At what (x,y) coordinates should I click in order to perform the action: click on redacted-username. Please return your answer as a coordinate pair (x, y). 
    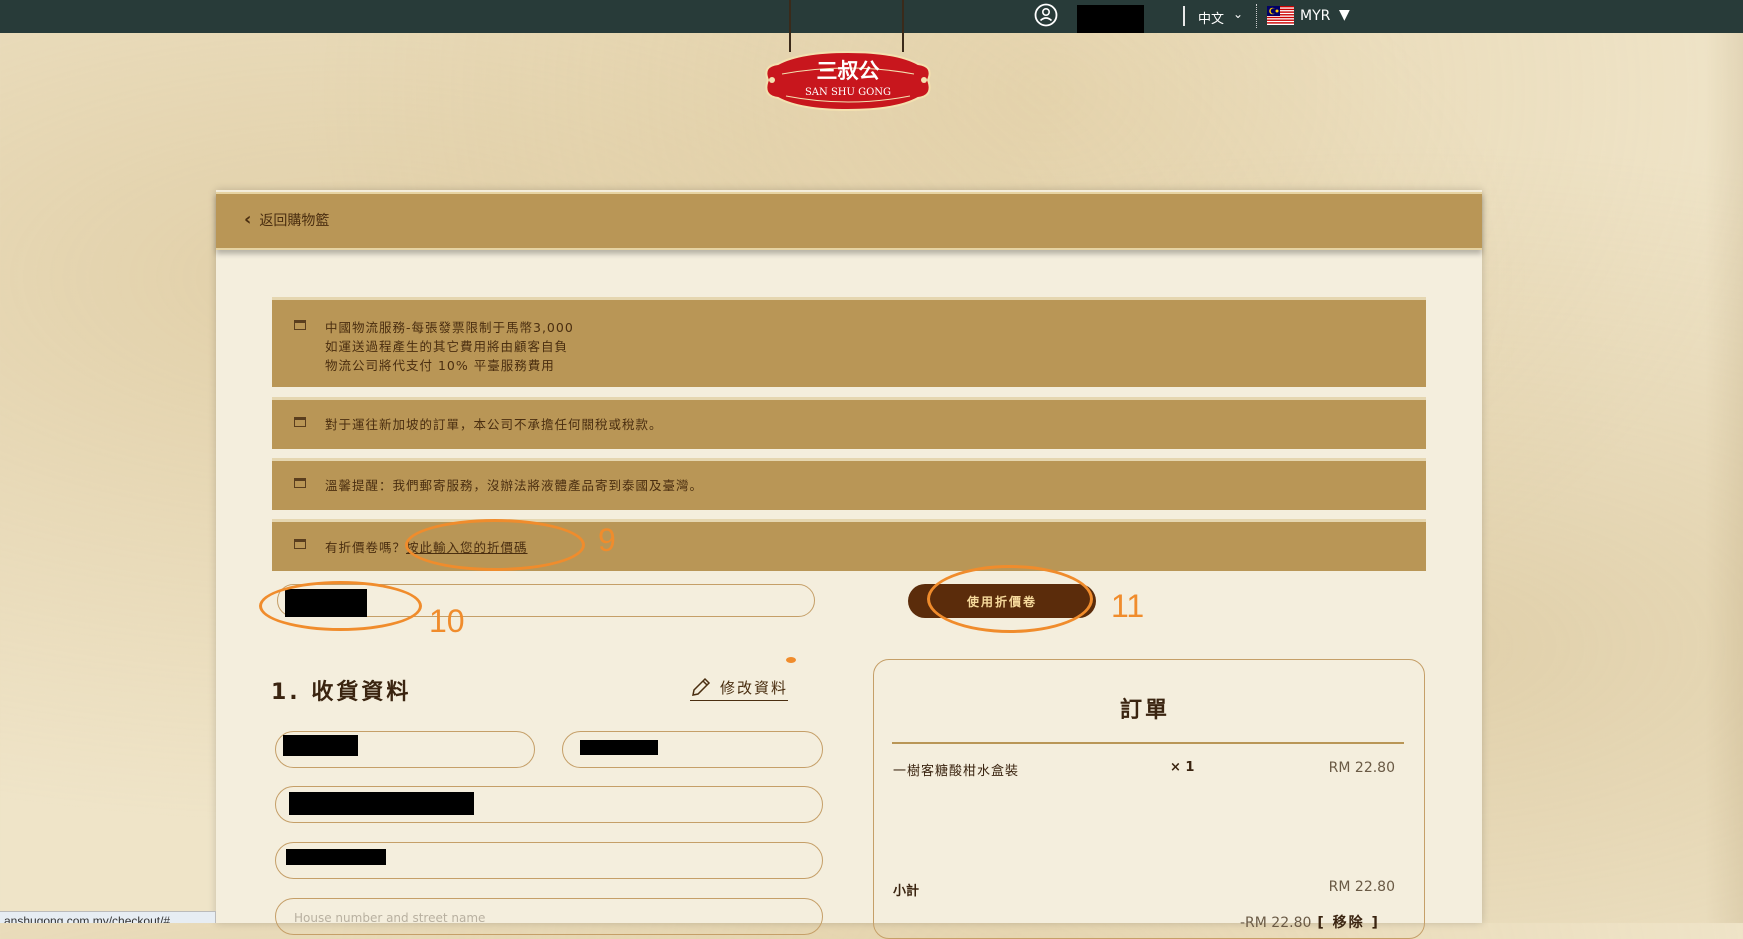
    Looking at the image, I should click on (1110, 19).